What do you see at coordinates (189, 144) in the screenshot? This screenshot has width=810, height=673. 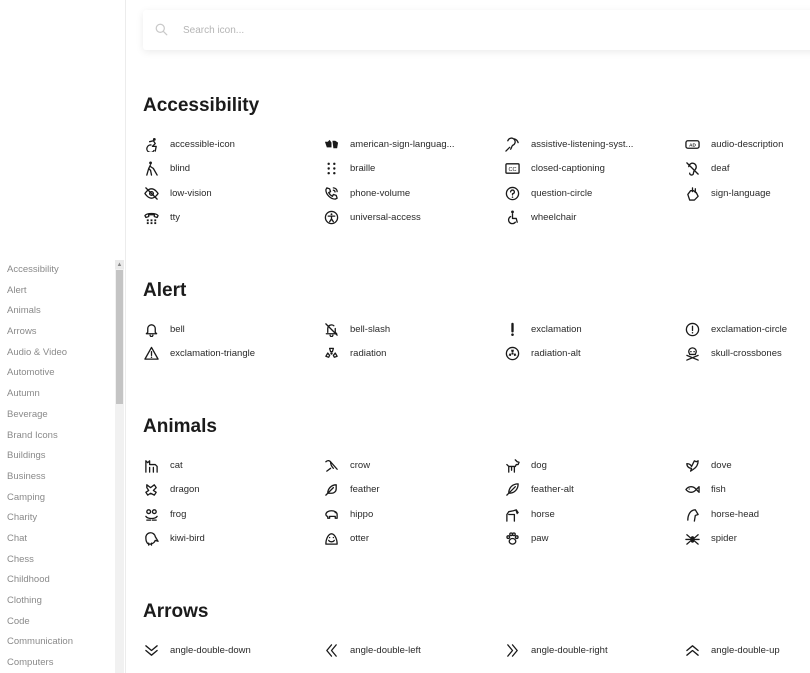 I see `icon-item: accessible-icon` at bounding box center [189, 144].